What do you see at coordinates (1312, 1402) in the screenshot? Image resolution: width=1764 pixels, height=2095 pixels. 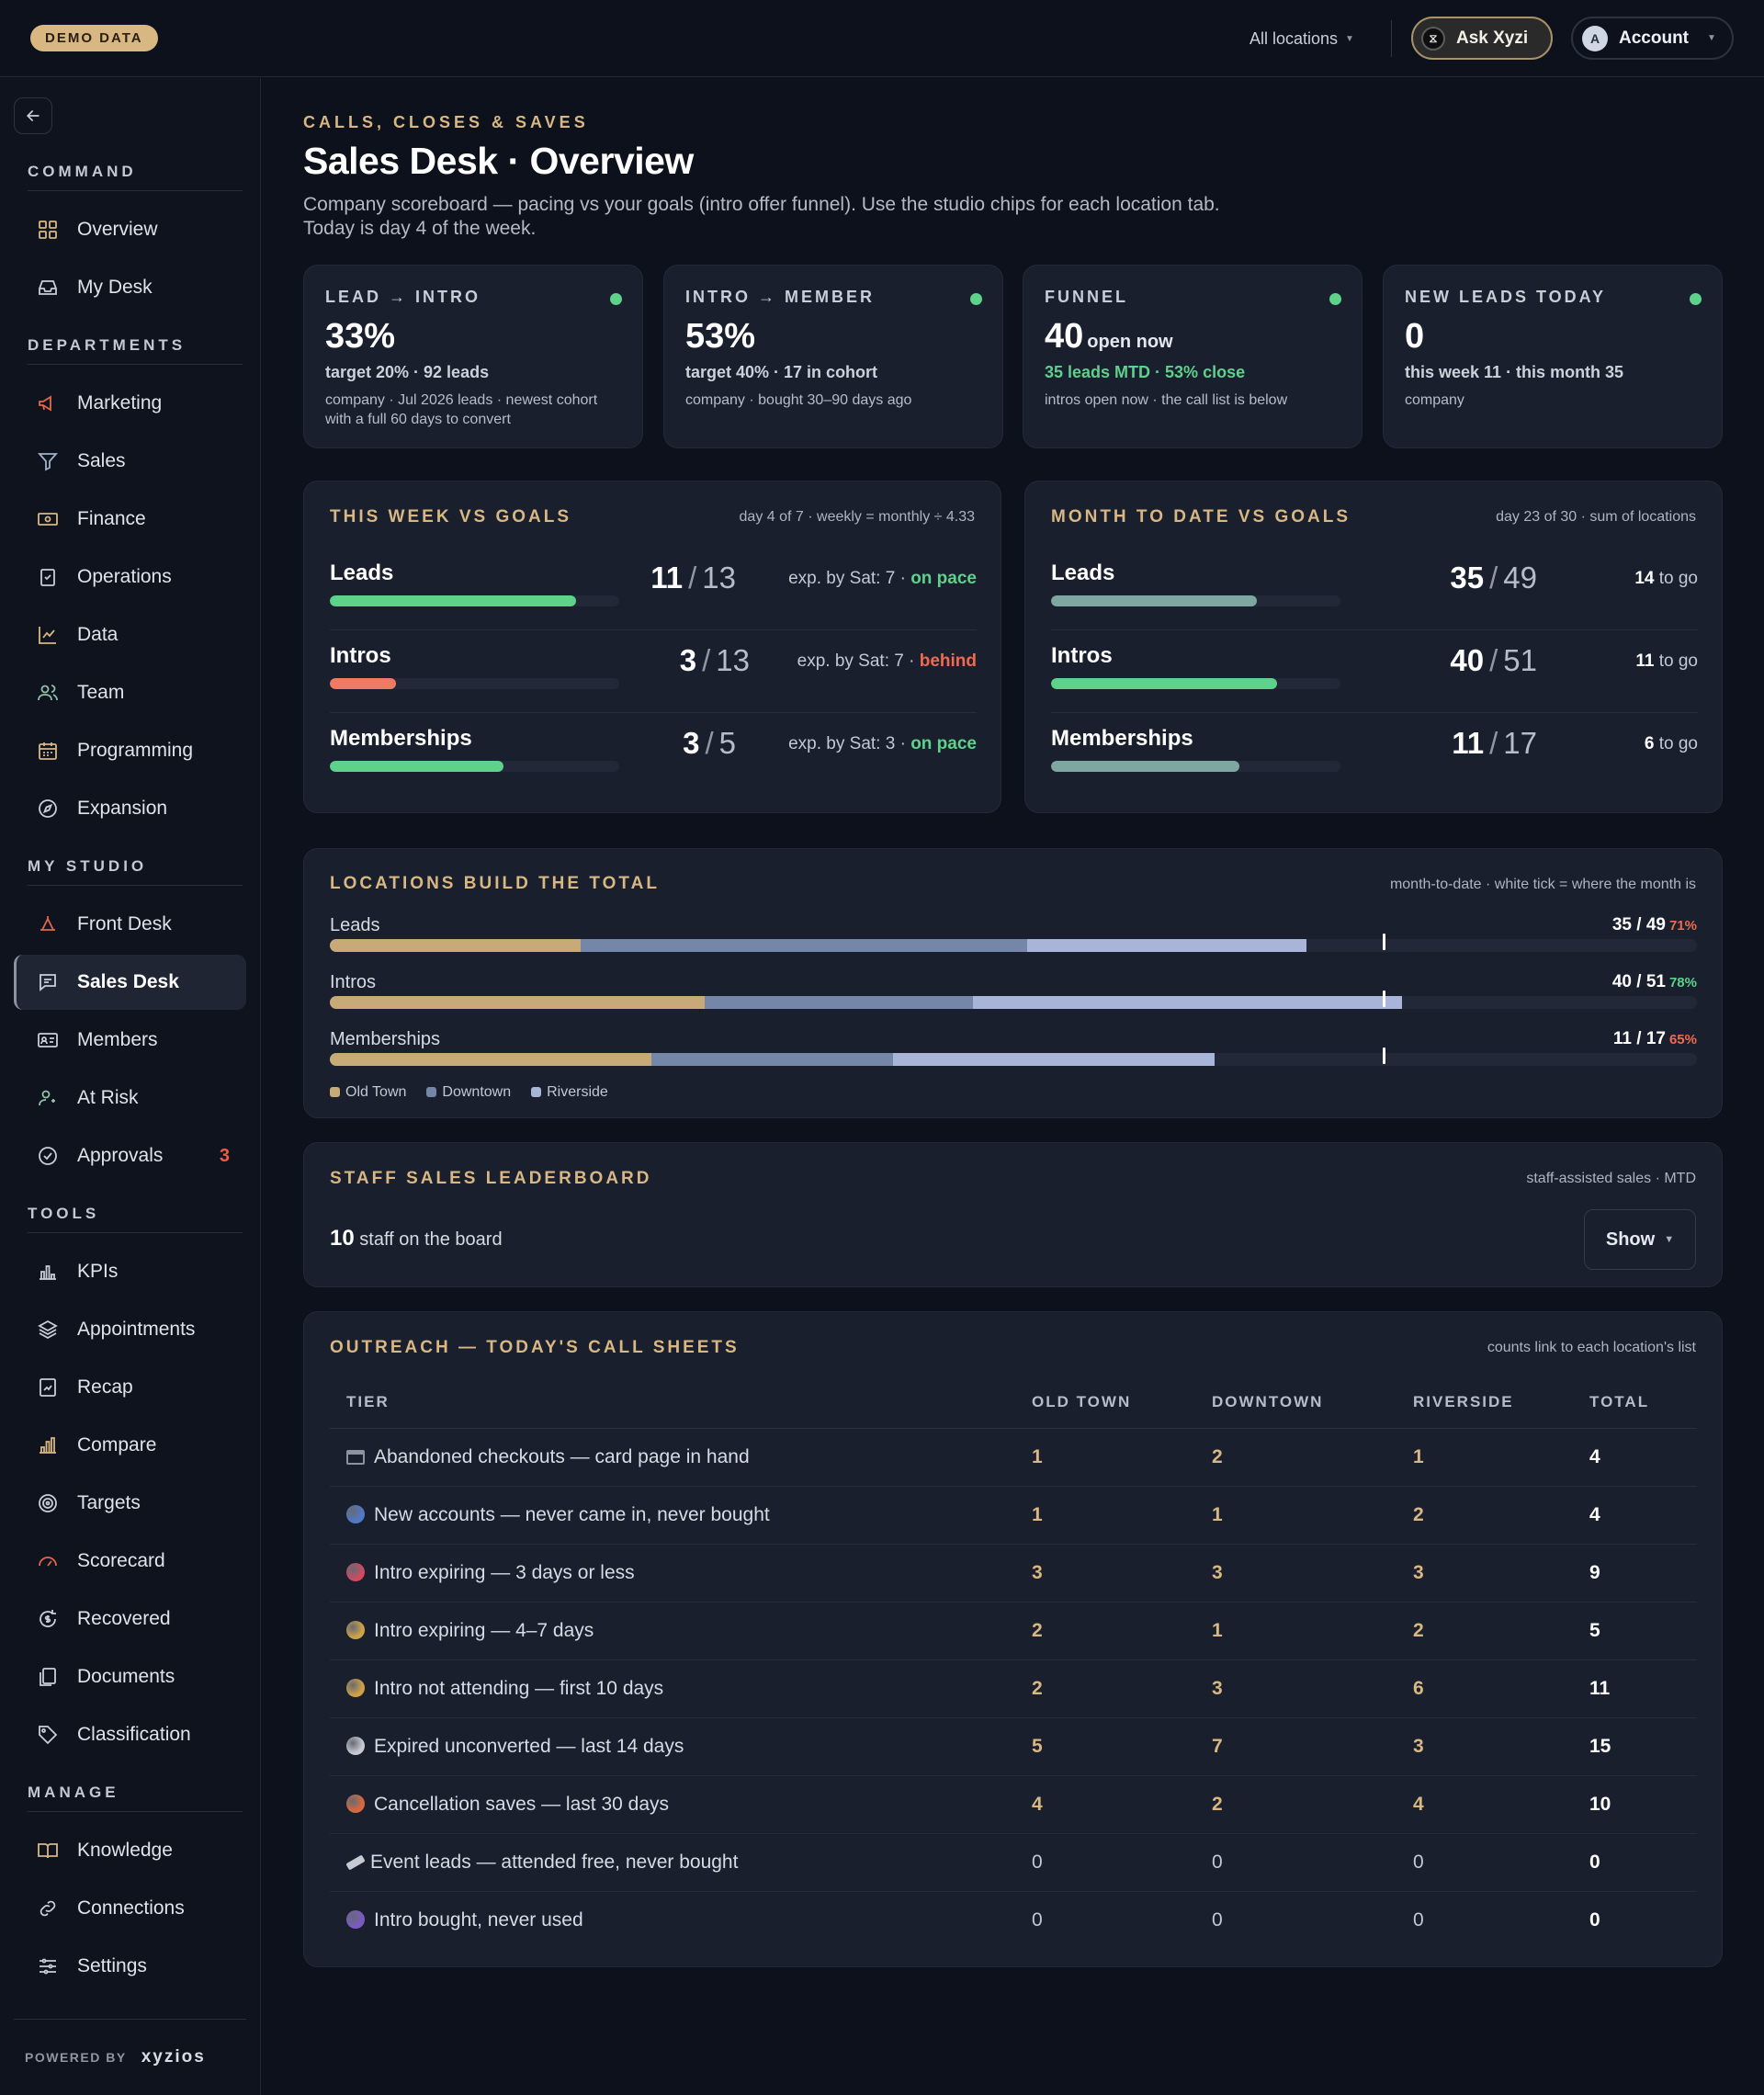 I see `column-header-downtown: DOWNTOWN` at bounding box center [1312, 1402].